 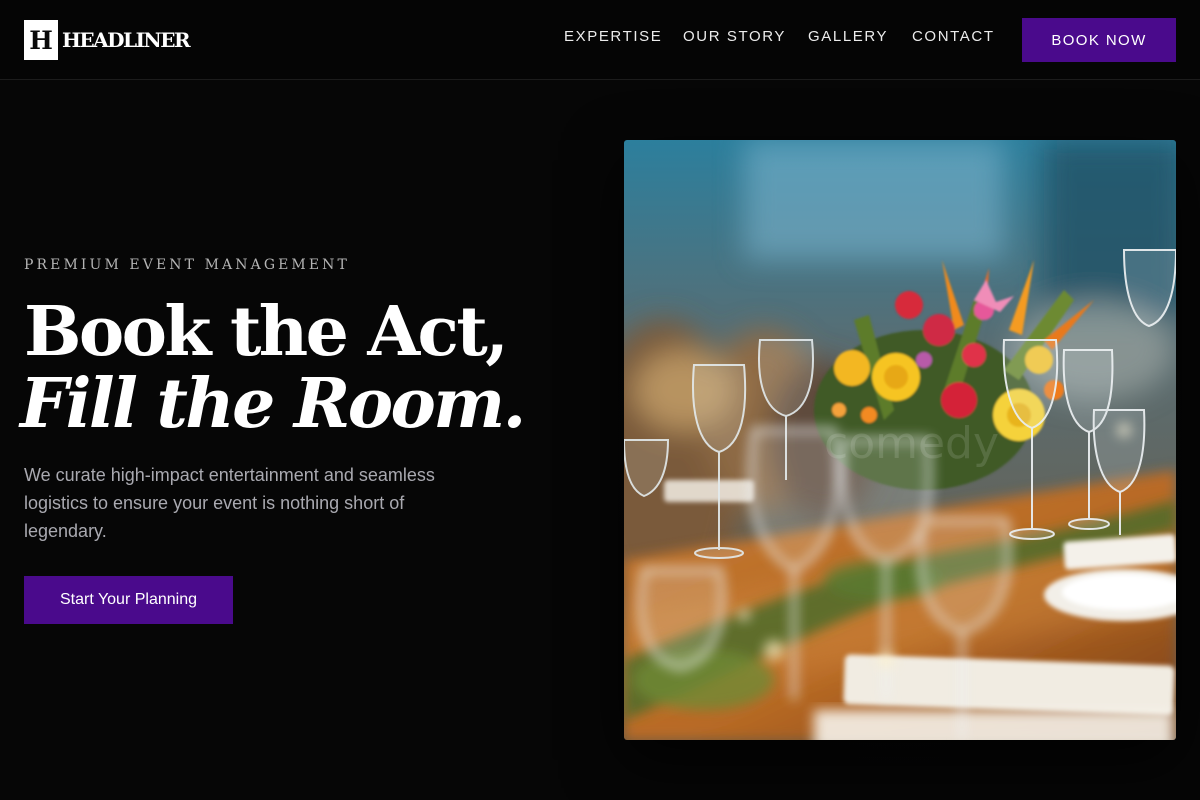 What do you see at coordinates (187, 265) in the screenshot?
I see `hero-eyebrow: PREMIUM EVENT MANAGEMENT` at bounding box center [187, 265].